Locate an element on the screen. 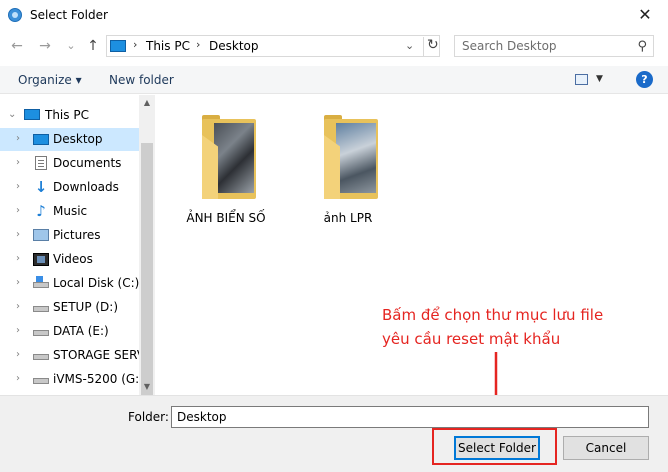 The height and width of the screenshot is (472, 668). downloads-icon: ↓ is located at coordinates (41, 187).